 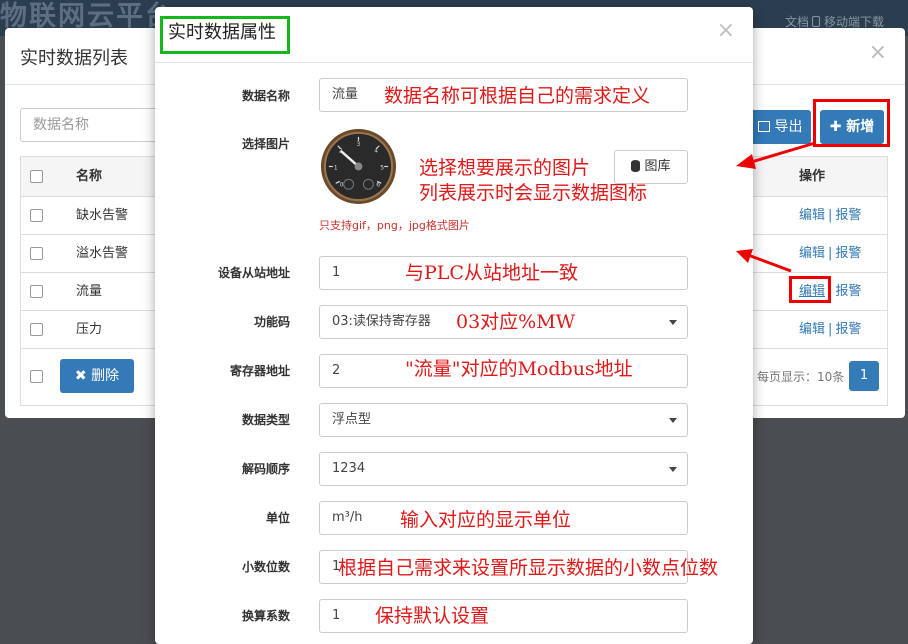 I want to click on backdrop, so click(x=831, y=531).